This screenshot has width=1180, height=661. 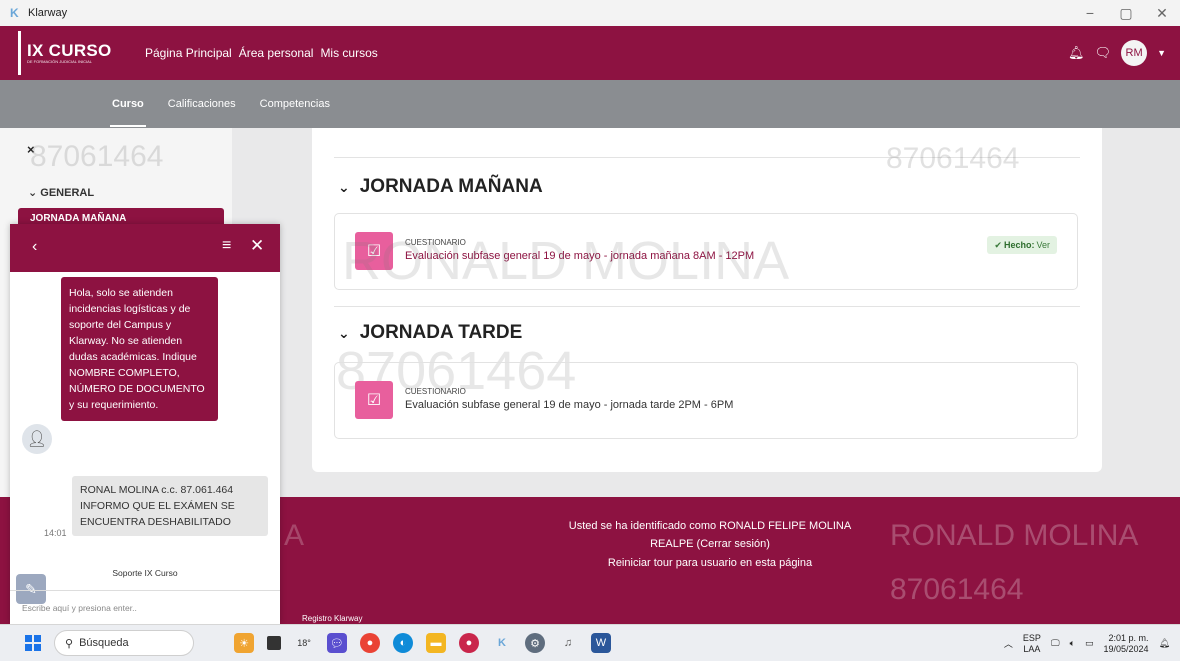 I want to click on taskbar-search: ⚲ Búsqueda, so click(x=124, y=643).